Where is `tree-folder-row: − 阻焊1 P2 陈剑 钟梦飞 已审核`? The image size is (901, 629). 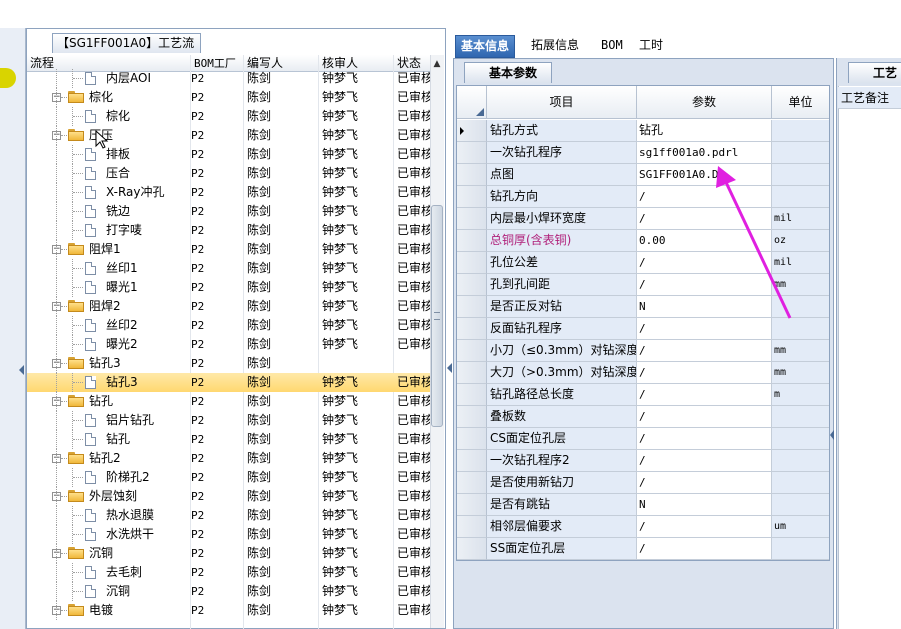 tree-folder-row: − 阻焊1 P2 陈剑 钟梦飞 已审核 is located at coordinates (228, 249).